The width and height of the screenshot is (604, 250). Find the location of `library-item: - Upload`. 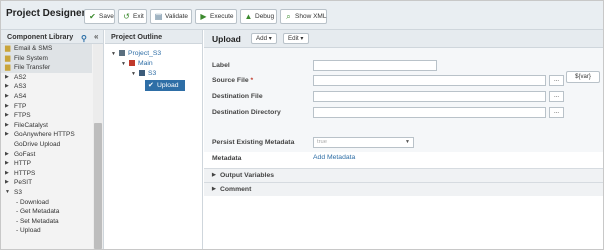

library-item: - Upload is located at coordinates (46, 231).